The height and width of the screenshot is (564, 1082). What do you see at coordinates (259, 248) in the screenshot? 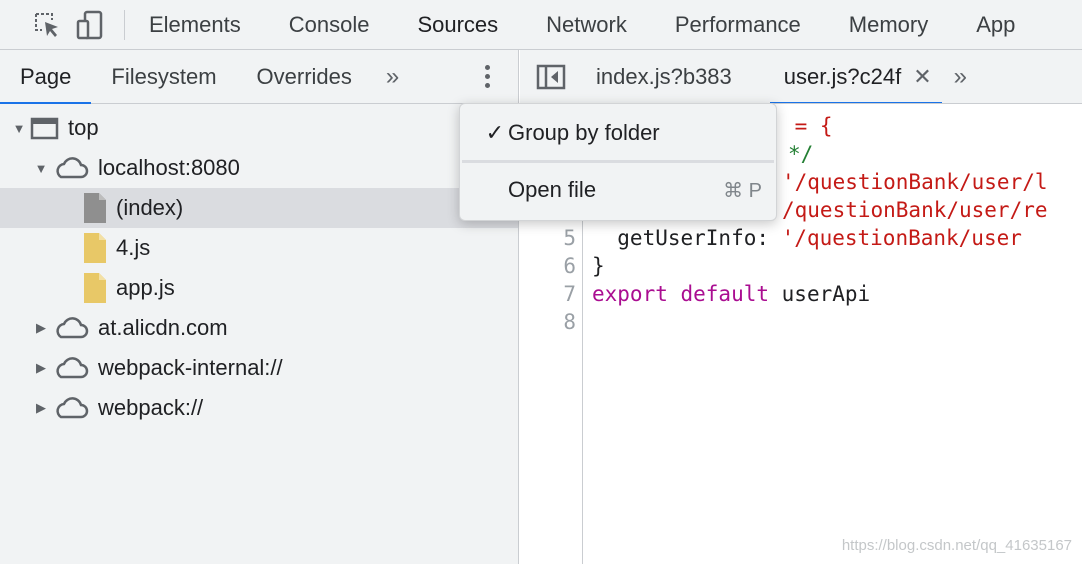
I see `tree-item-4js: 4.js` at bounding box center [259, 248].